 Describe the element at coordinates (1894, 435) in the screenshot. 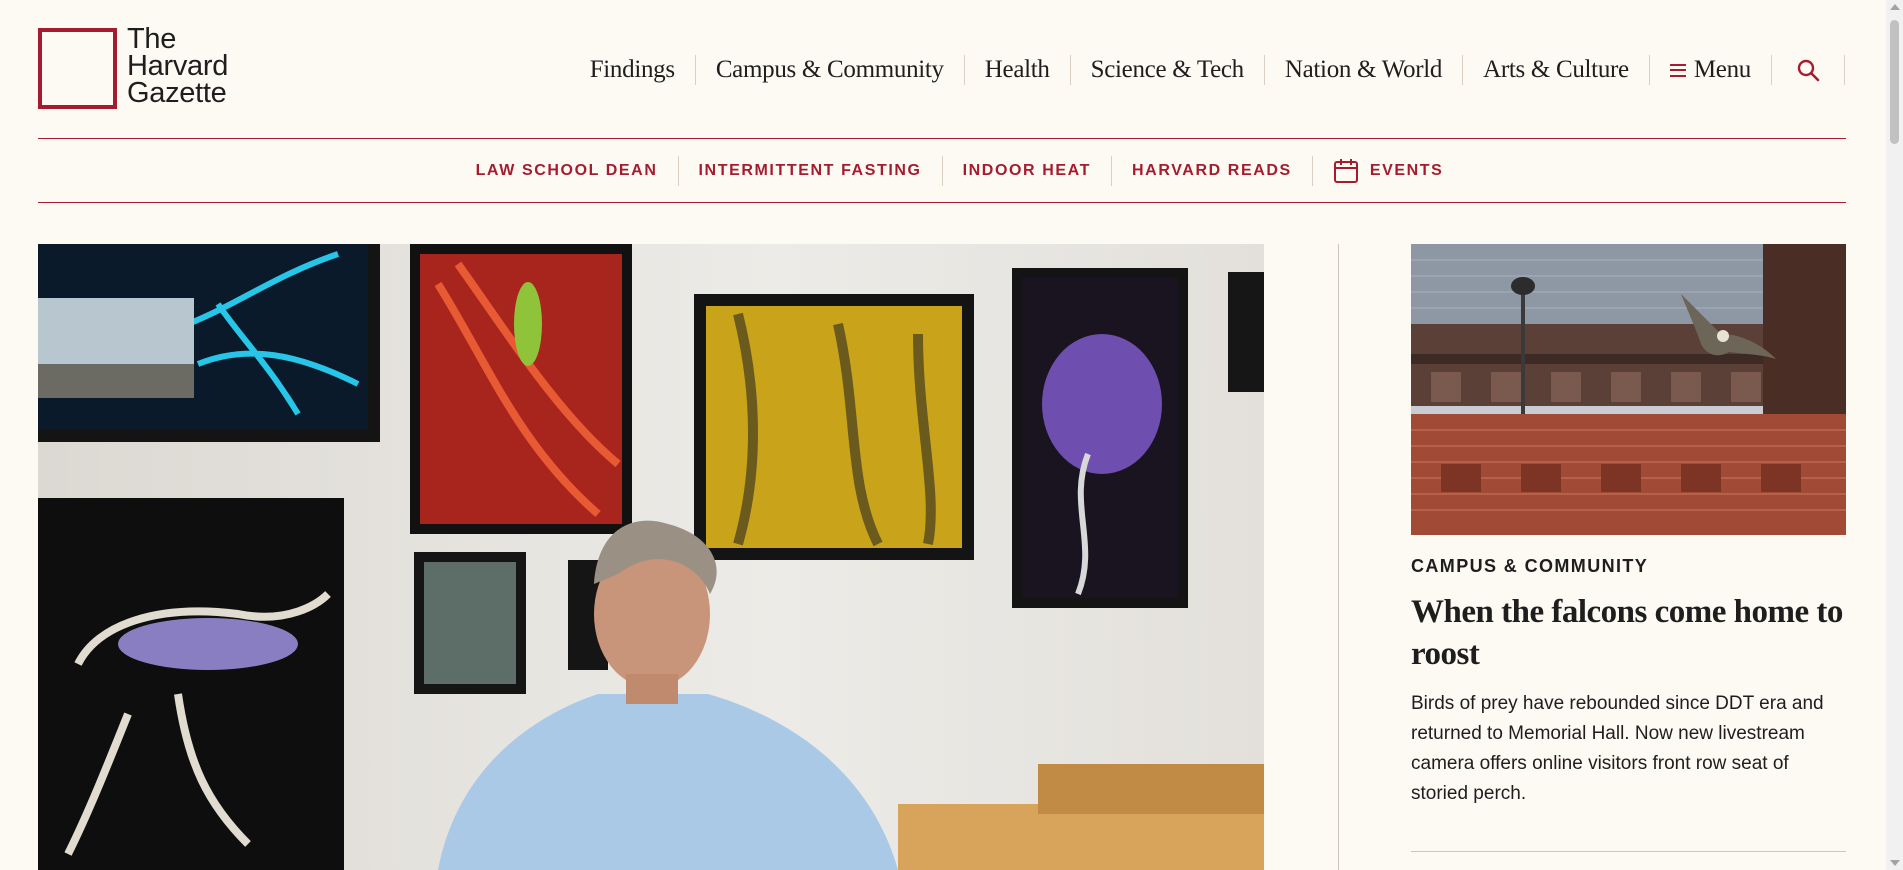

I see `page-scrollbar` at that location.